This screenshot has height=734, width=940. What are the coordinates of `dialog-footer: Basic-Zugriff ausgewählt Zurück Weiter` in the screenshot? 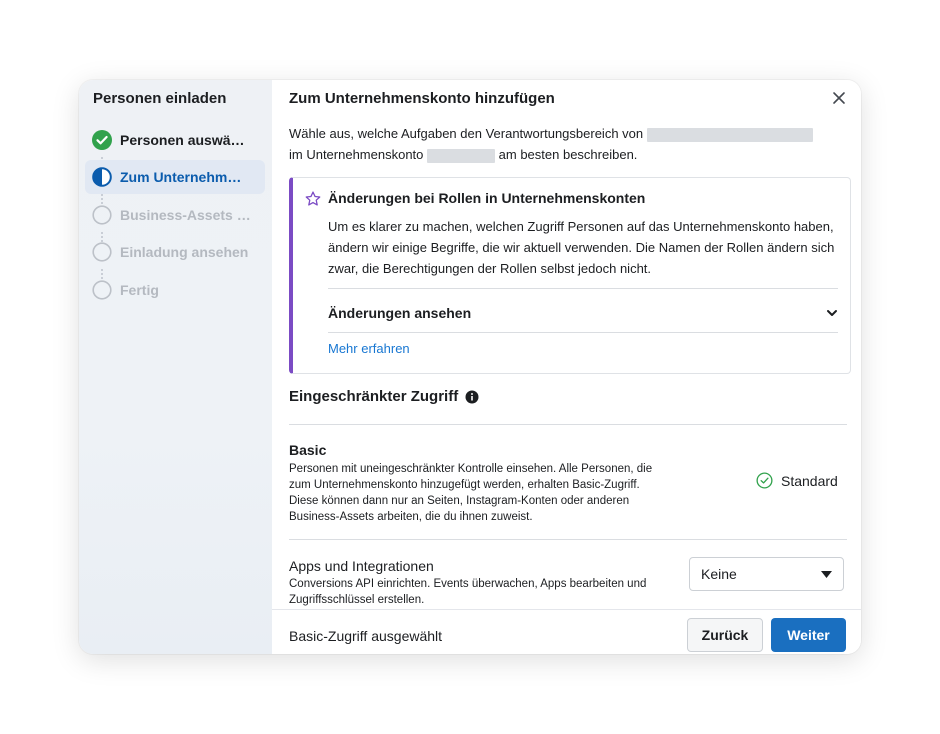 It's located at (566, 631).